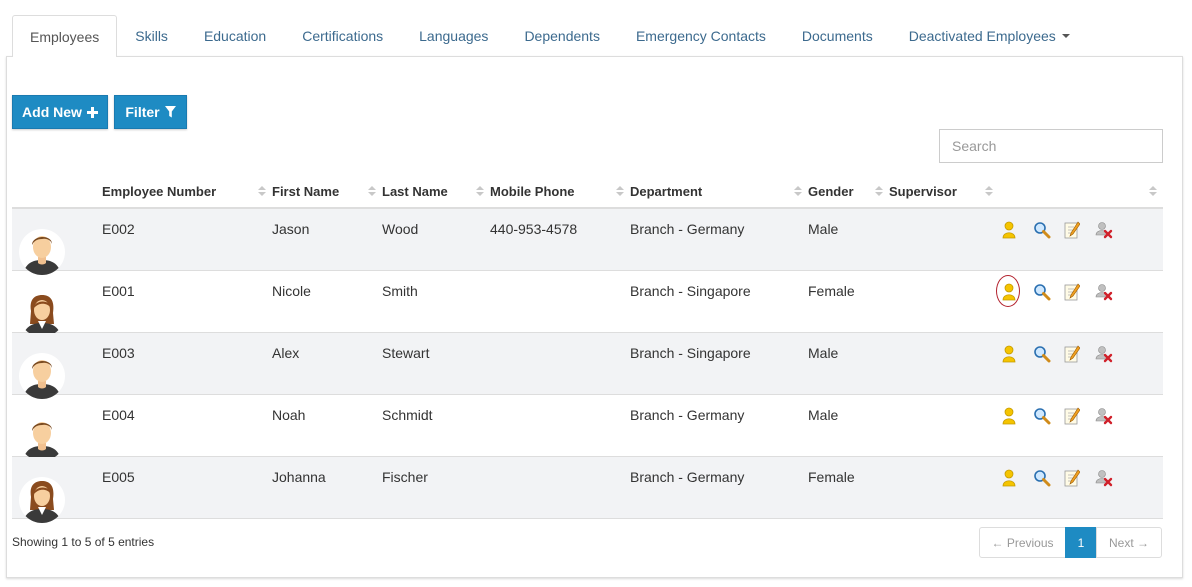 This screenshot has width=1192, height=587. I want to click on filter-button: Filter, so click(150, 112).